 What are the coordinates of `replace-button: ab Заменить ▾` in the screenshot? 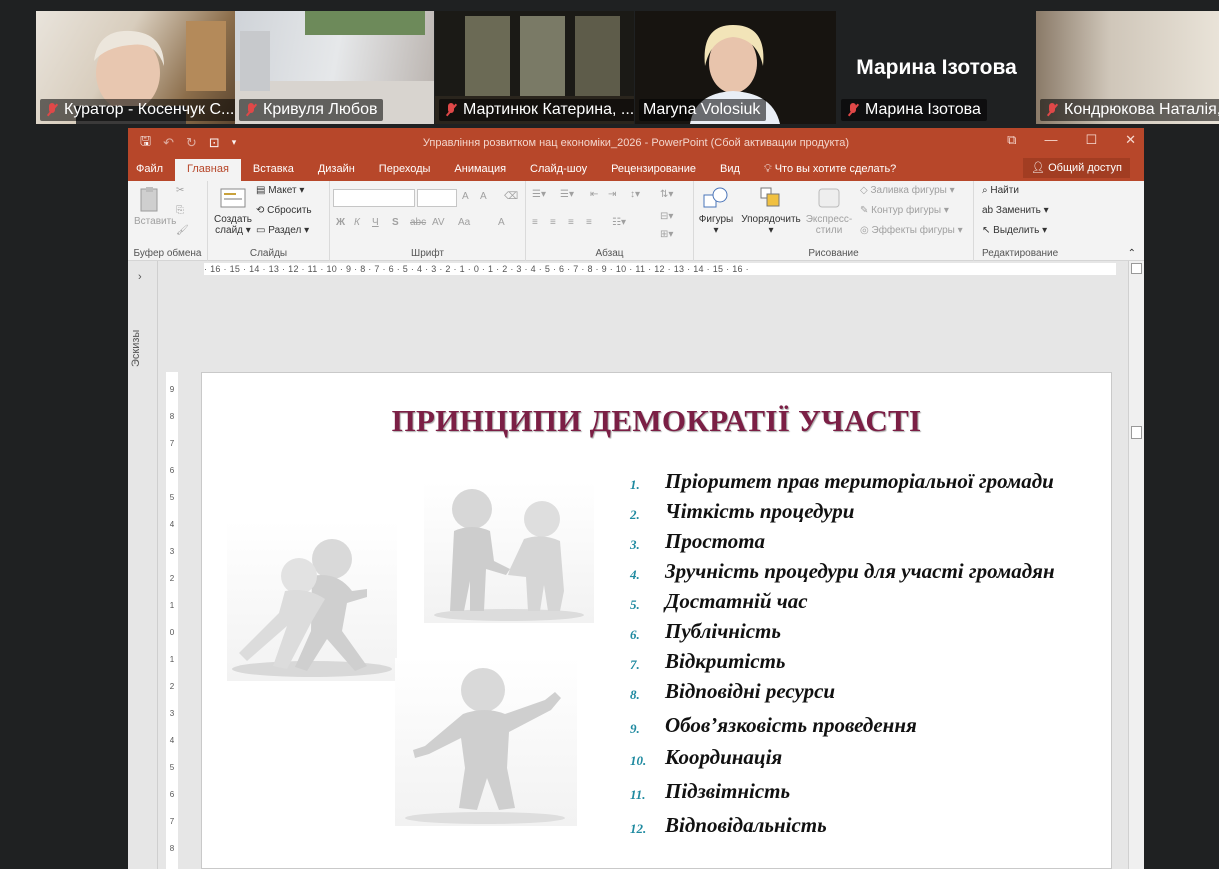 It's located at (1015, 210).